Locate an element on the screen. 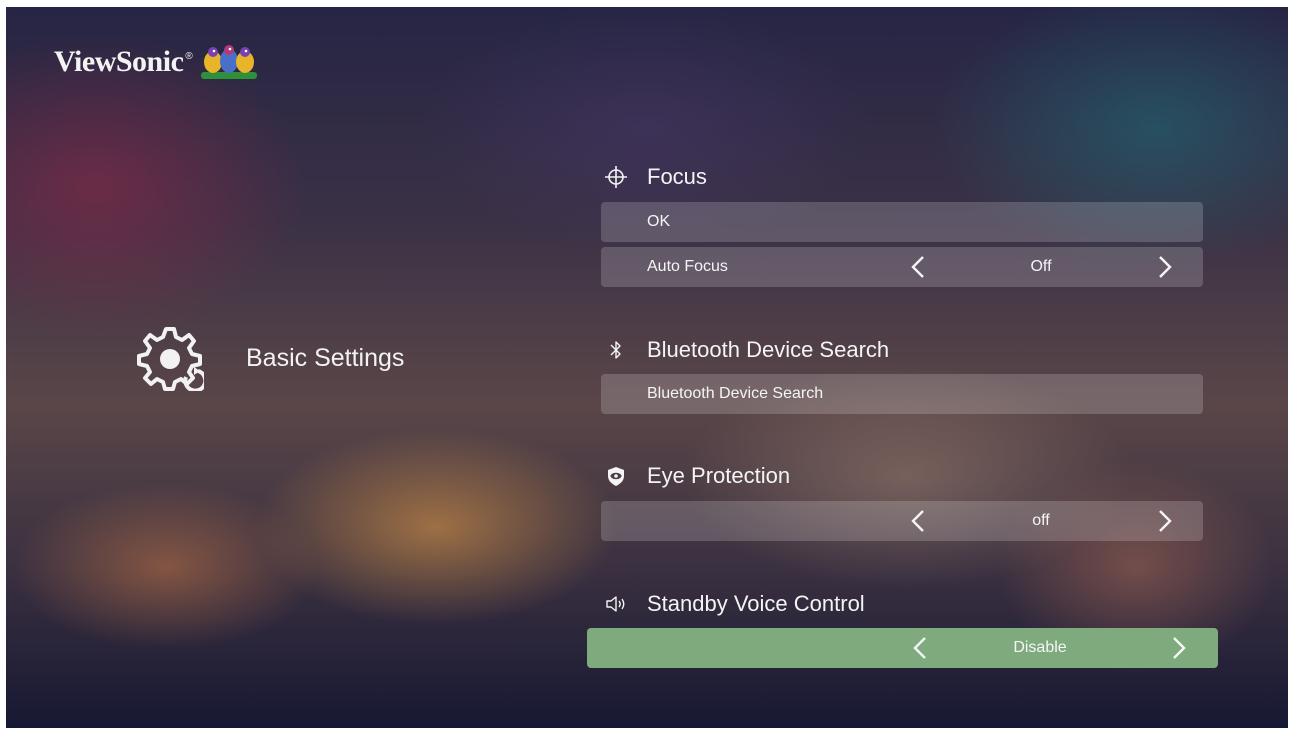 Image resolution: width=1293 pixels, height=732 pixels. viewsonic-logo: ViewSonic ® is located at coordinates (156, 62).